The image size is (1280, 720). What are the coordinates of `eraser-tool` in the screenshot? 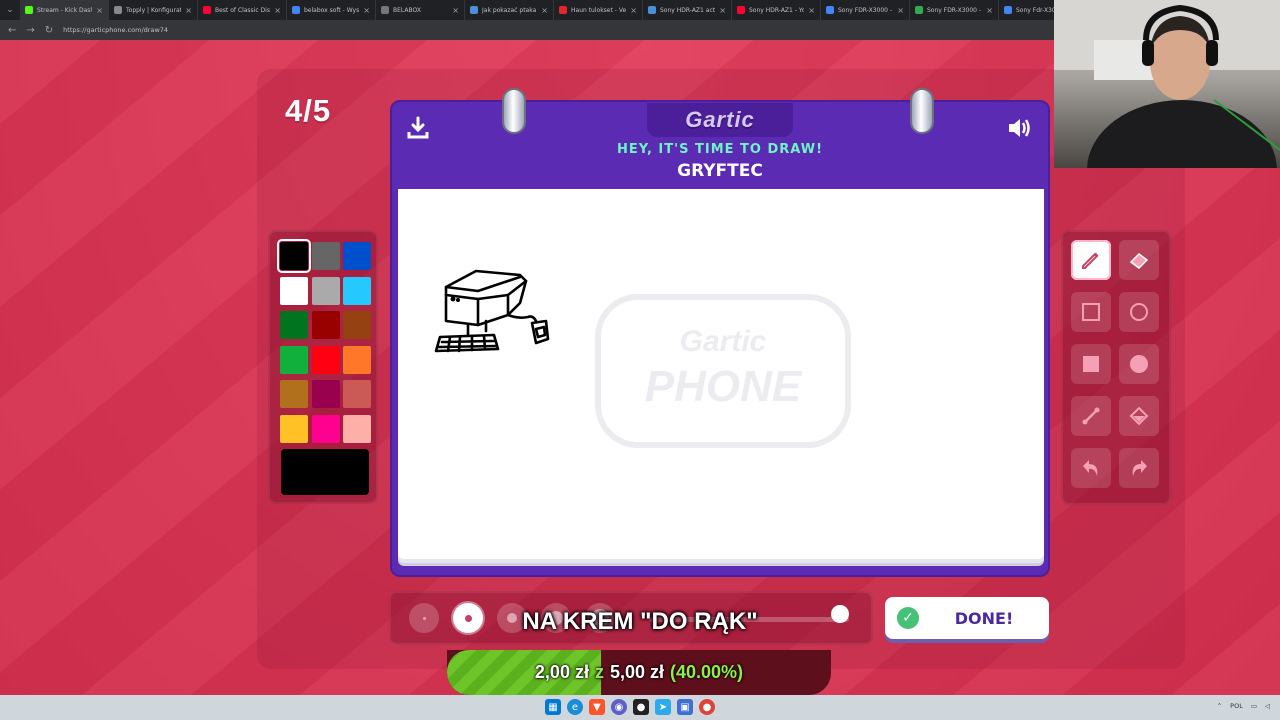 It's located at (1139, 260).